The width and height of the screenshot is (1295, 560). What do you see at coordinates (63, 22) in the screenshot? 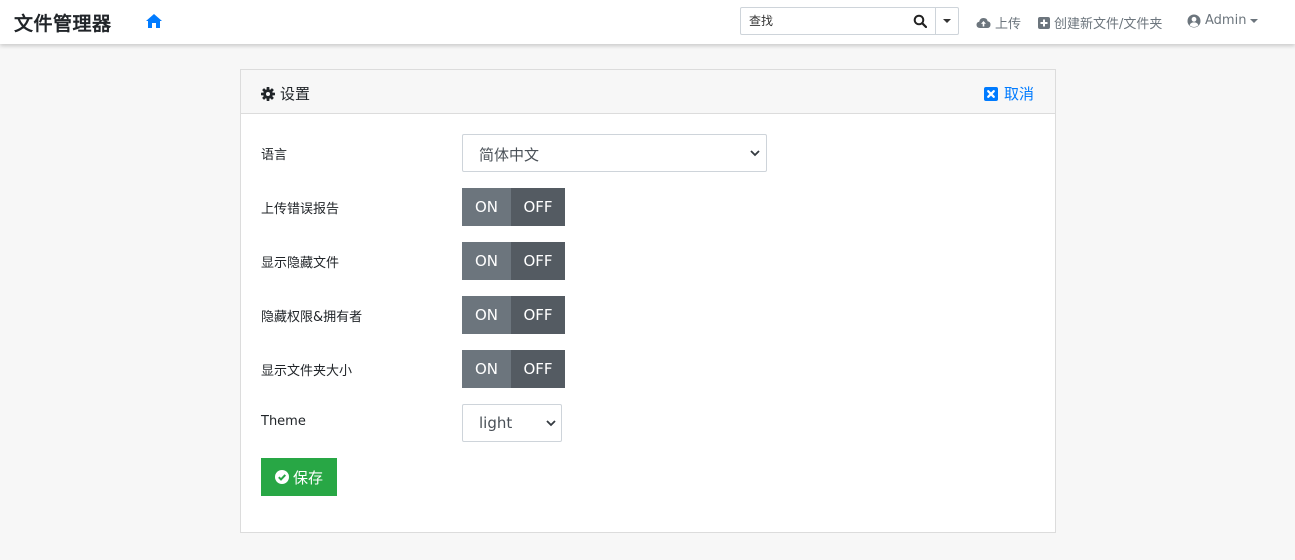
I see `app-brand: 文件管理器` at bounding box center [63, 22].